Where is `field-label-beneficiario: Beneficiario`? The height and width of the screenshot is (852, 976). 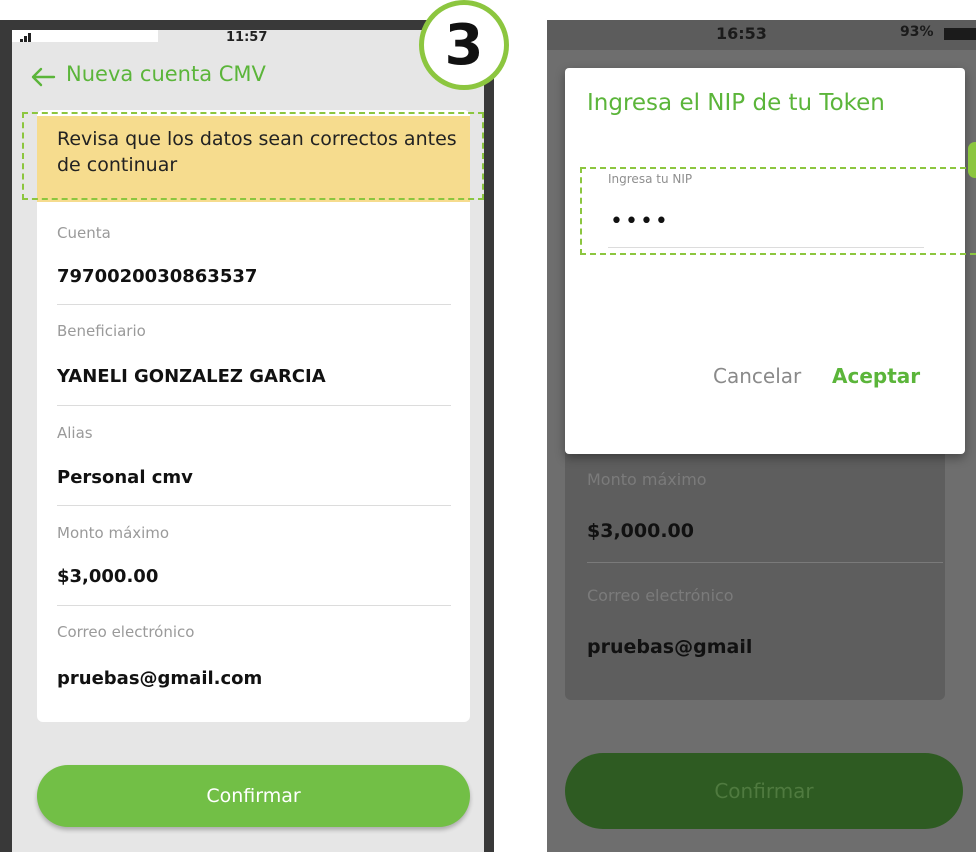
field-label-beneficiario: Beneficiario is located at coordinates (101, 331).